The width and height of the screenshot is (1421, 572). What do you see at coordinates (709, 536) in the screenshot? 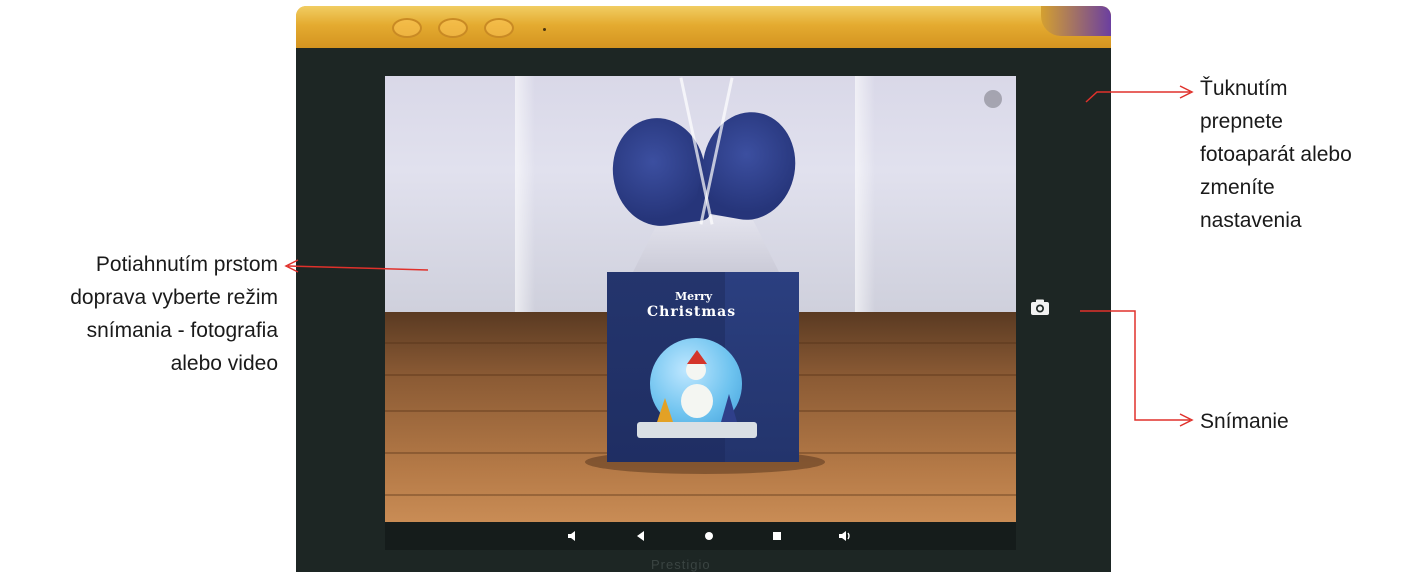
I see `home-icon` at bounding box center [709, 536].